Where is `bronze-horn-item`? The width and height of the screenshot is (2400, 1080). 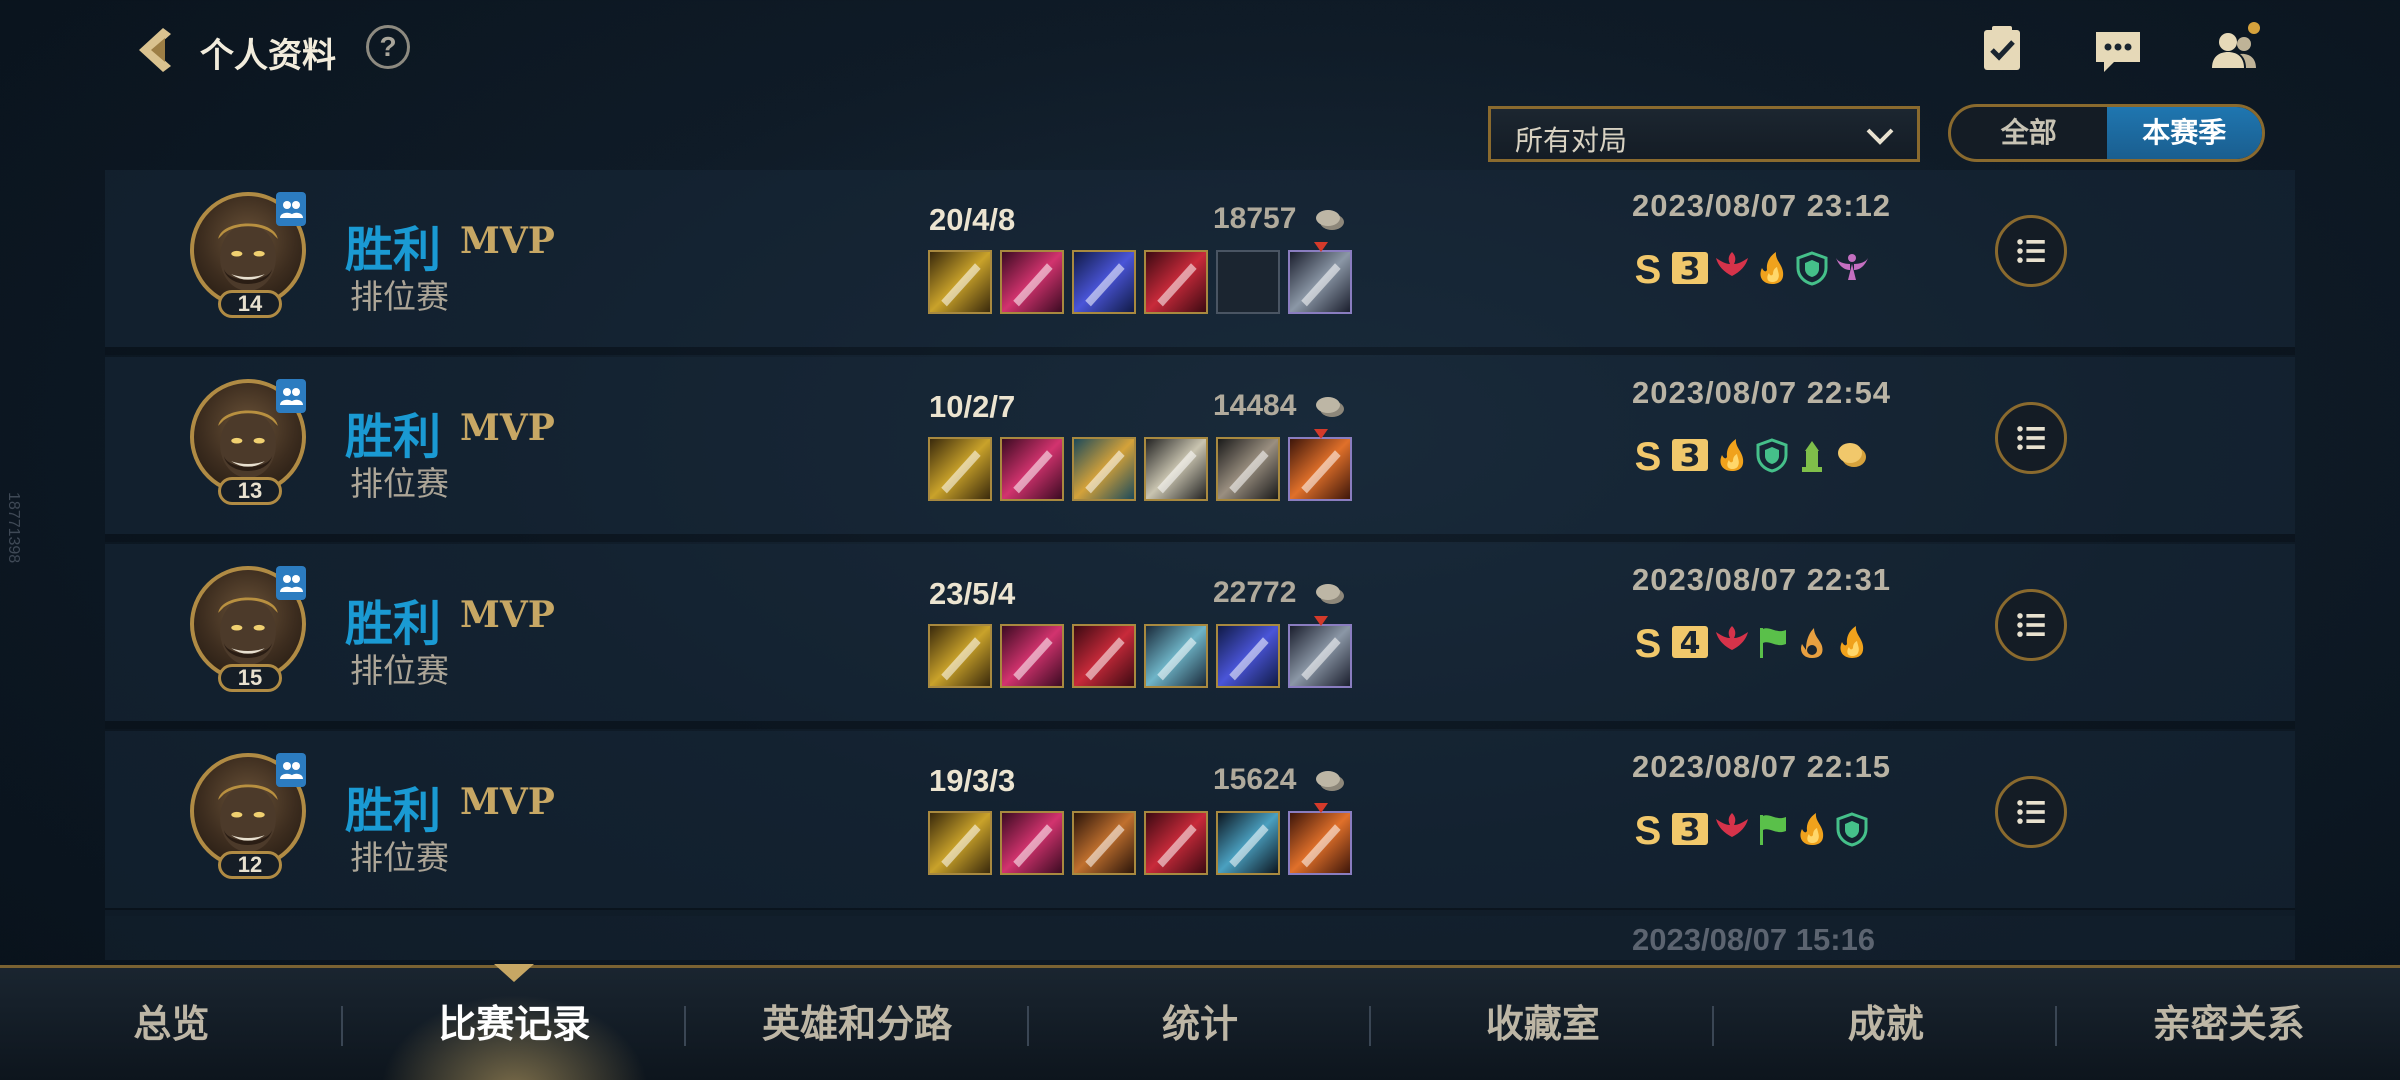 bronze-horn-item is located at coordinates (1104, 843).